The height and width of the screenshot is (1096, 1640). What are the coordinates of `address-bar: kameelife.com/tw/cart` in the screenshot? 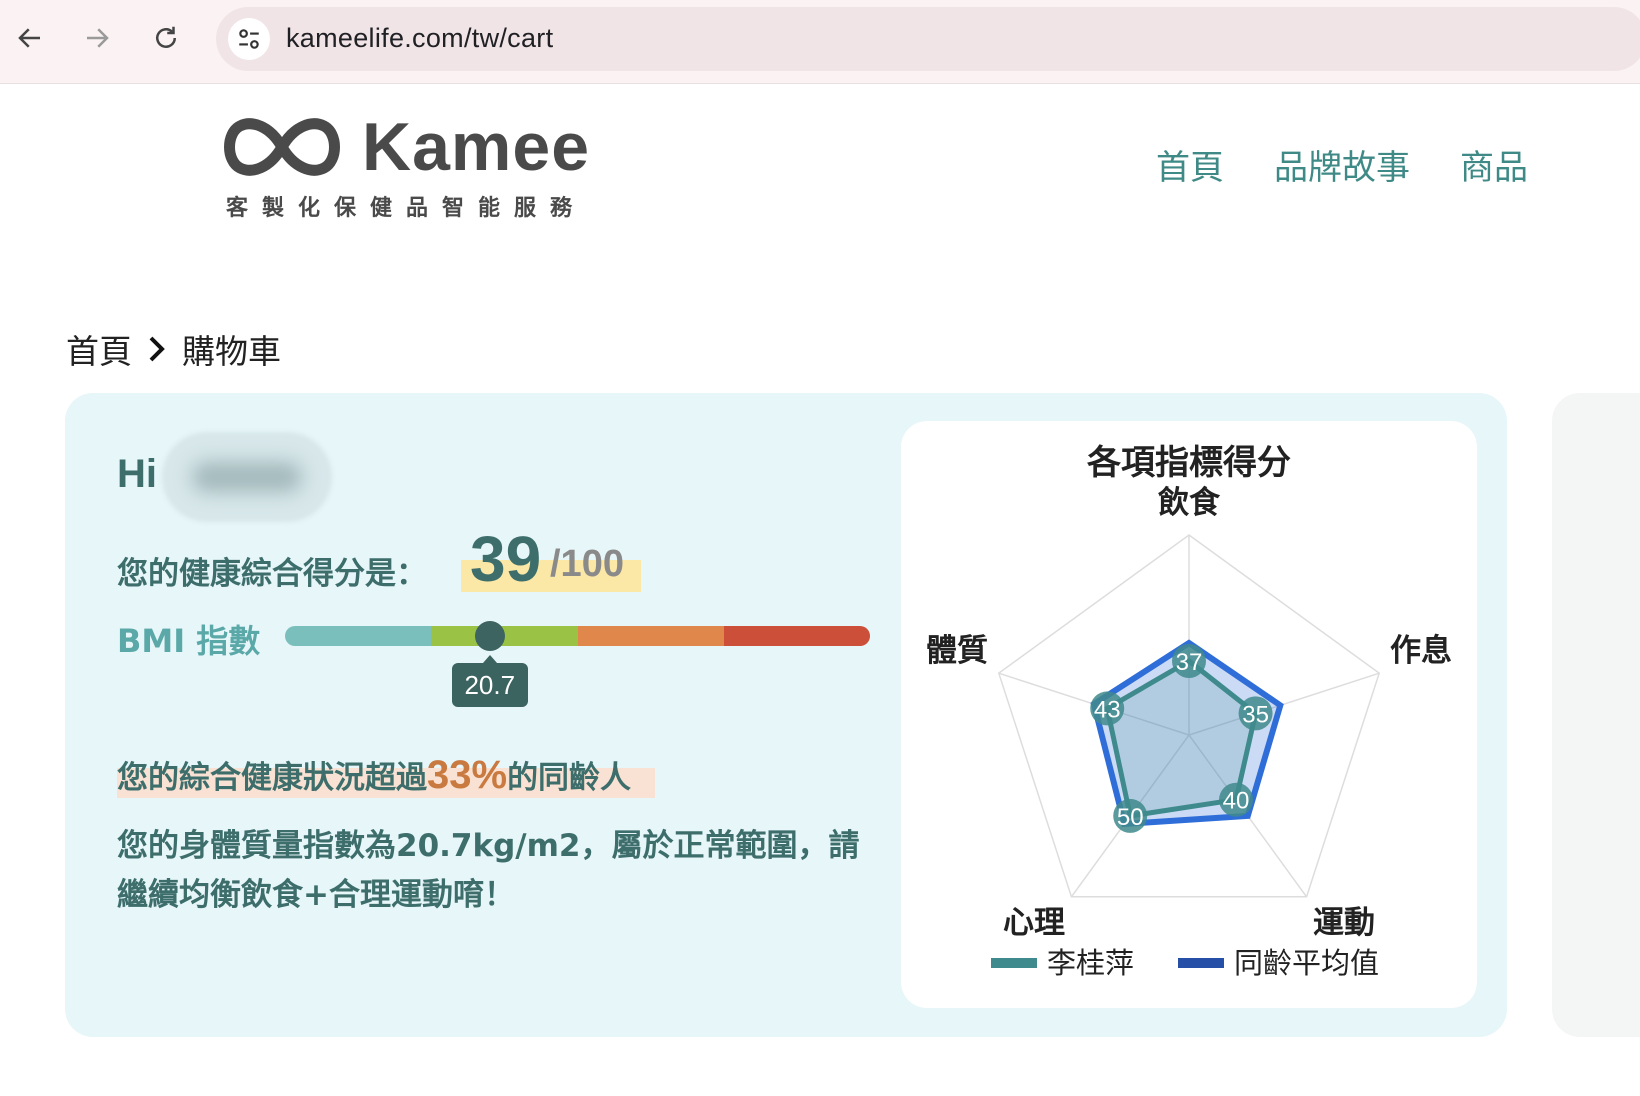 It's located at (928, 39).